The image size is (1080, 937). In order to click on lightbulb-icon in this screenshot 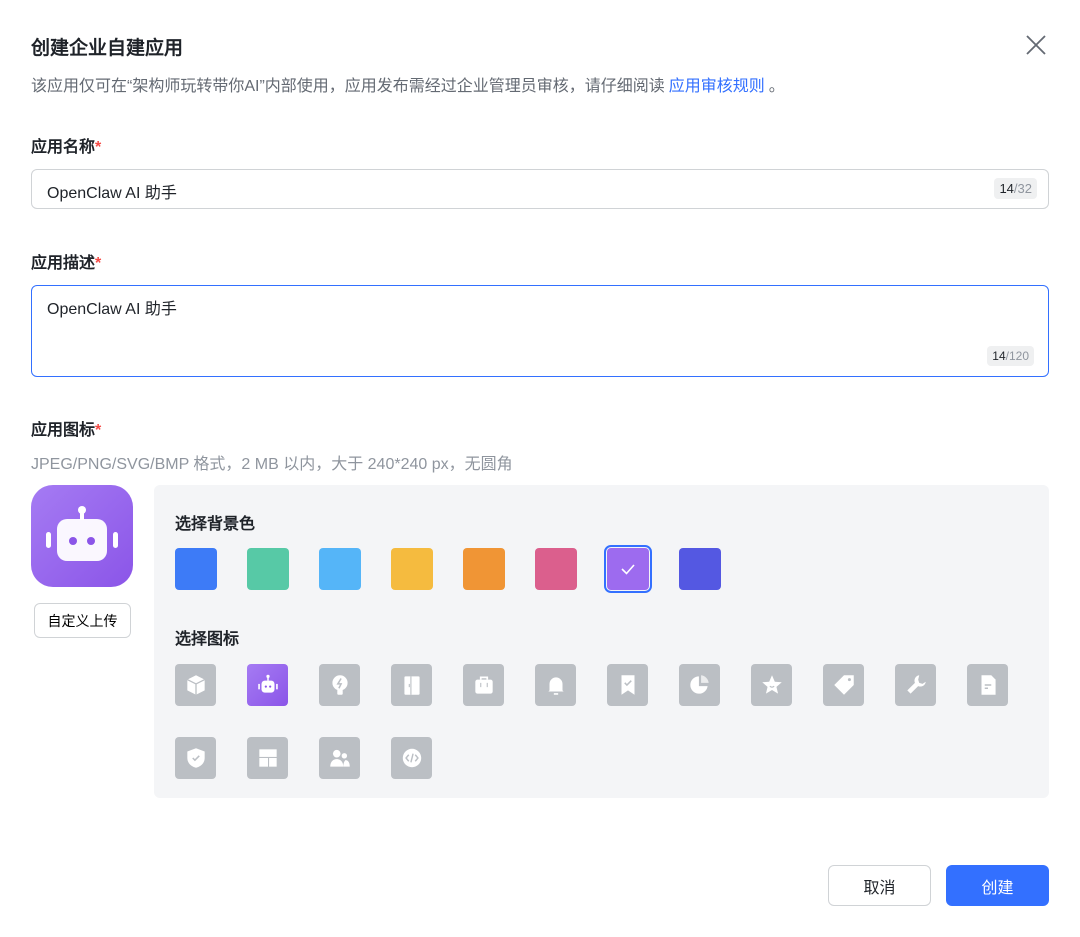, I will do `click(339, 685)`.